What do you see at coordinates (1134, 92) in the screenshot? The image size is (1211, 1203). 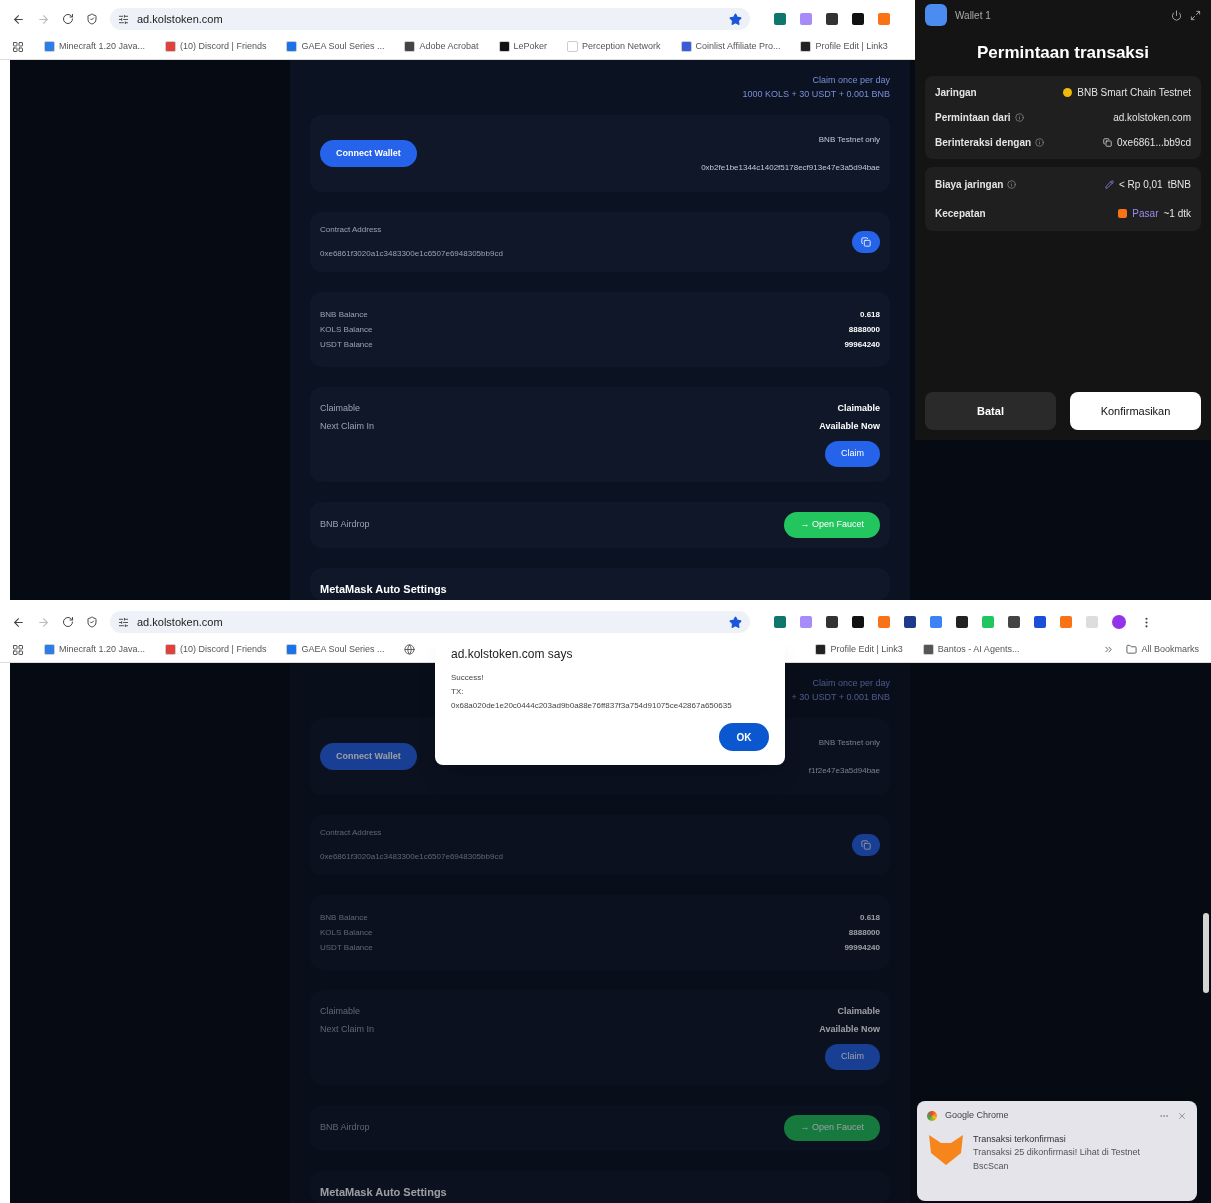 I see `detail-value: BNB Smart Chain Testnet` at bounding box center [1134, 92].